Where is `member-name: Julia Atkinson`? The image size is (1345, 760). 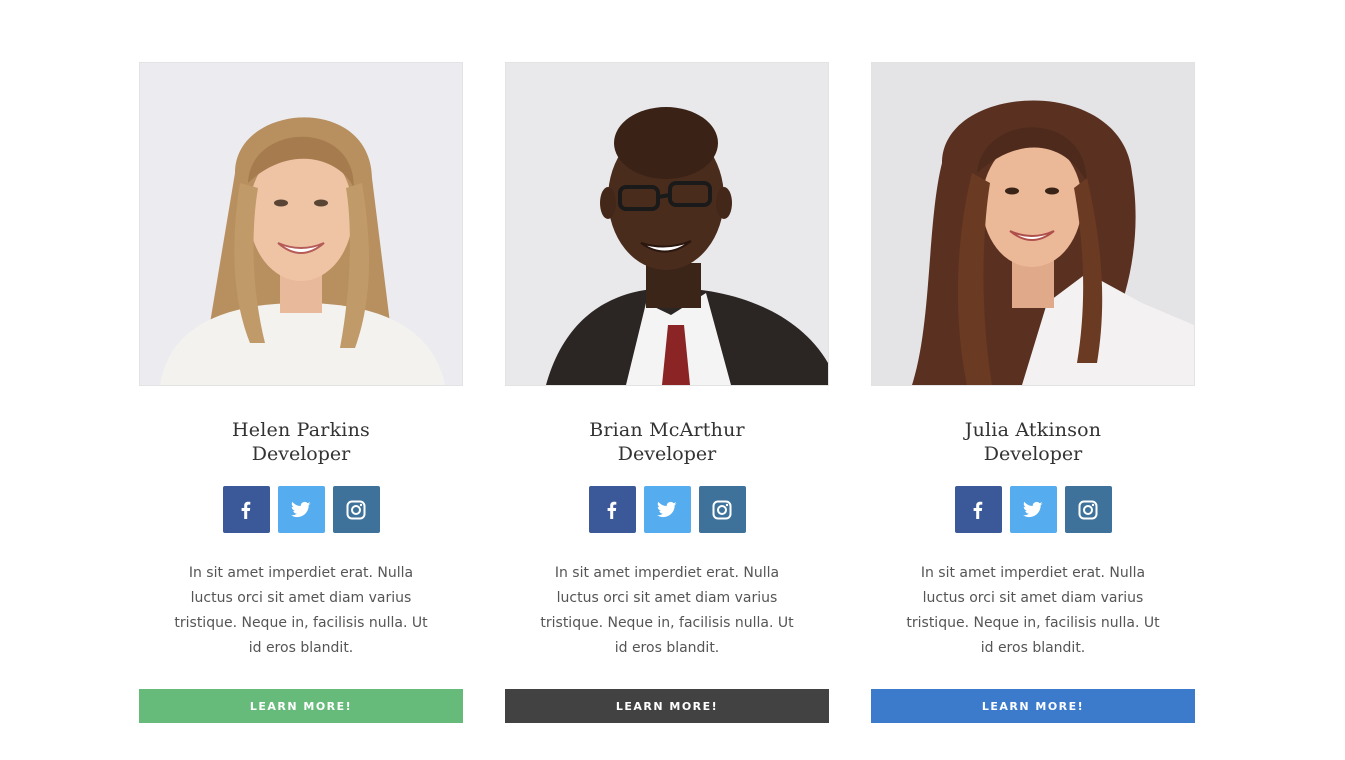
member-name: Julia Atkinson is located at coordinates (1033, 430).